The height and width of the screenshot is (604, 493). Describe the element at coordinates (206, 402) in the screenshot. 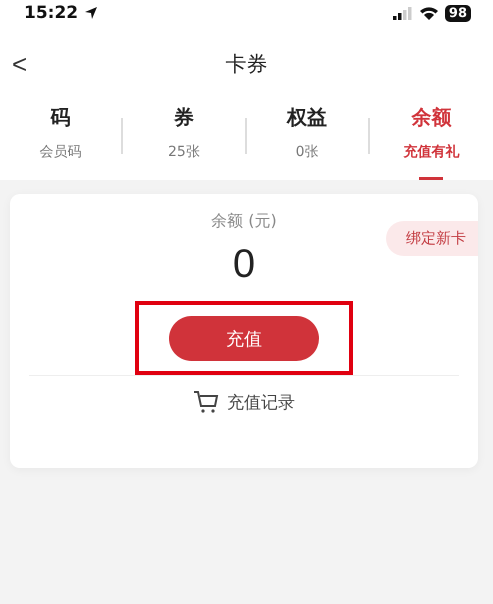

I see `cart-icon` at that location.